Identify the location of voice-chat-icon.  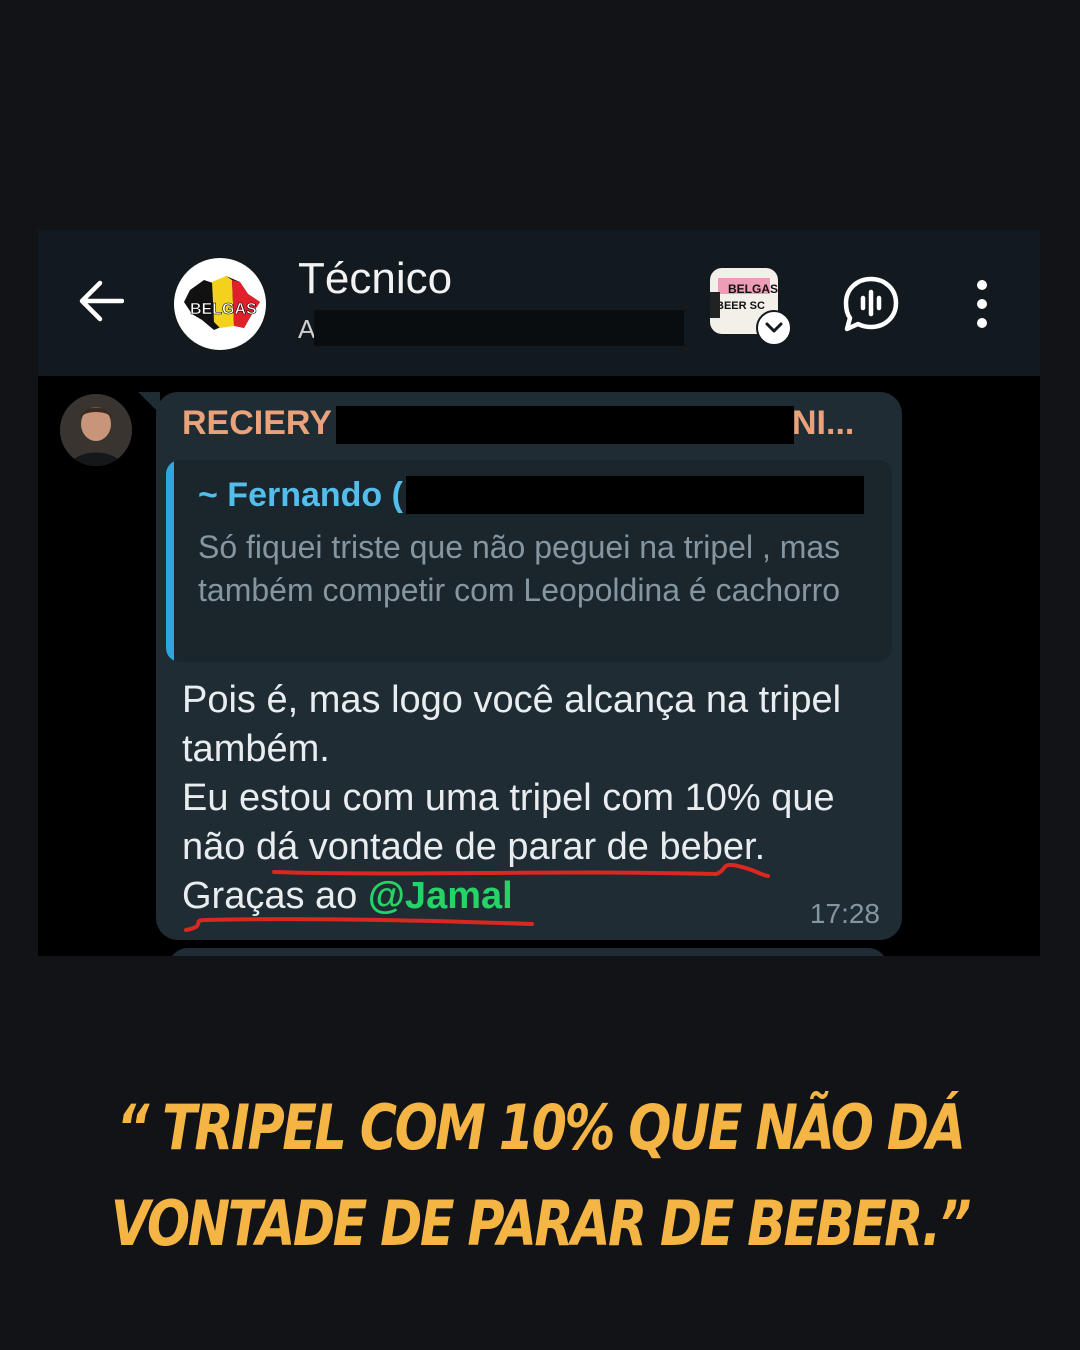
(871, 304).